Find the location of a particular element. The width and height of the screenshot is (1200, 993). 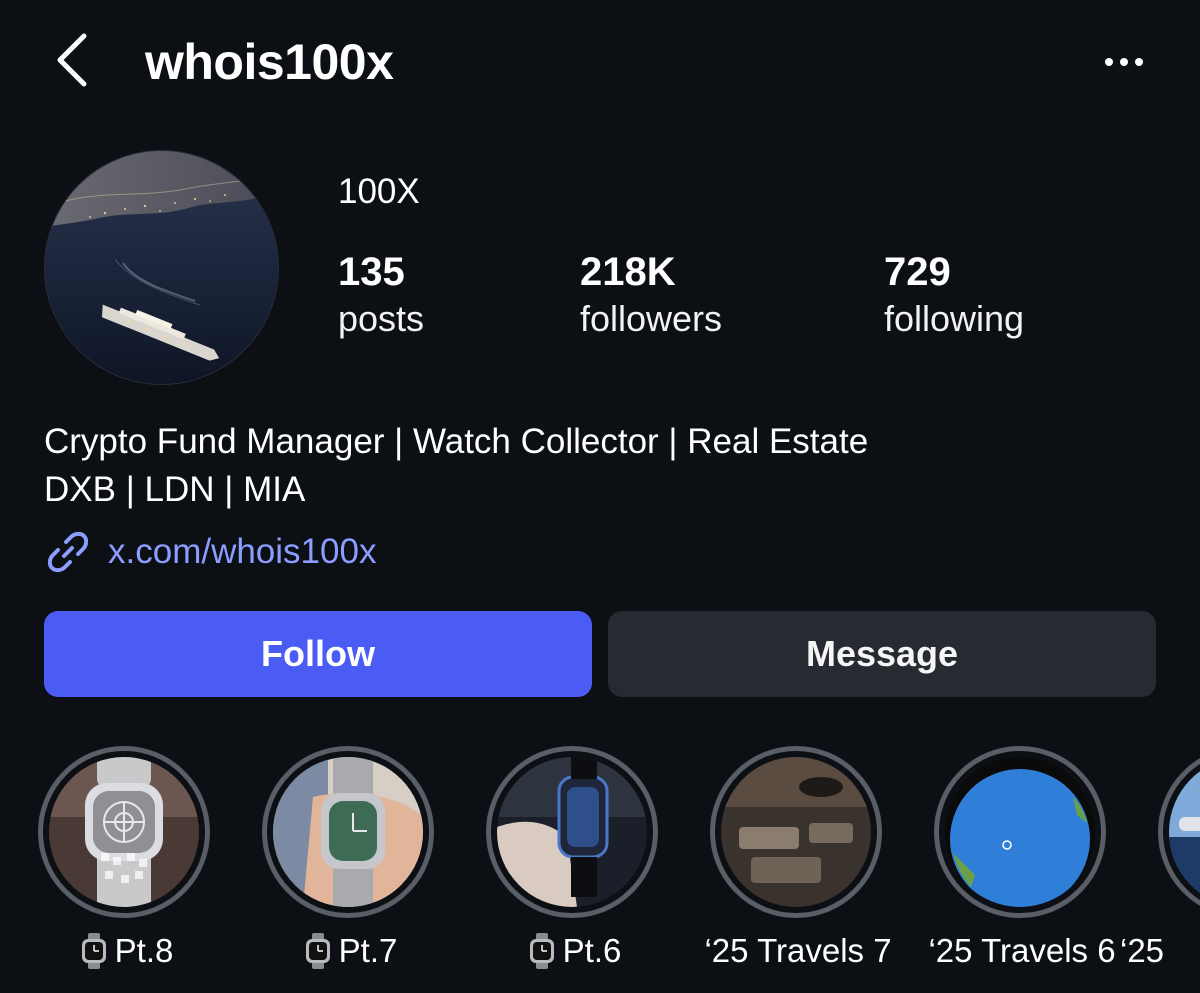

followers-stat: 218K followers is located at coordinates (651, 295).